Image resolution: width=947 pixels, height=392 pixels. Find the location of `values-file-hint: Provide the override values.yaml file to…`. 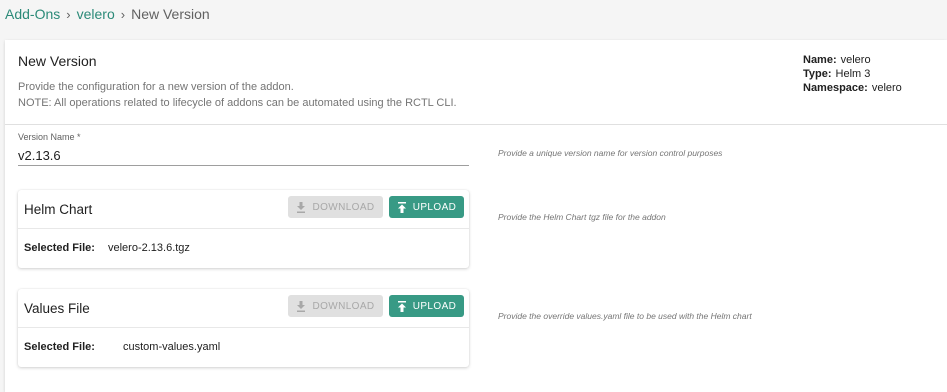

values-file-hint: Provide the override values.yaml file to… is located at coordinates (625, 316).